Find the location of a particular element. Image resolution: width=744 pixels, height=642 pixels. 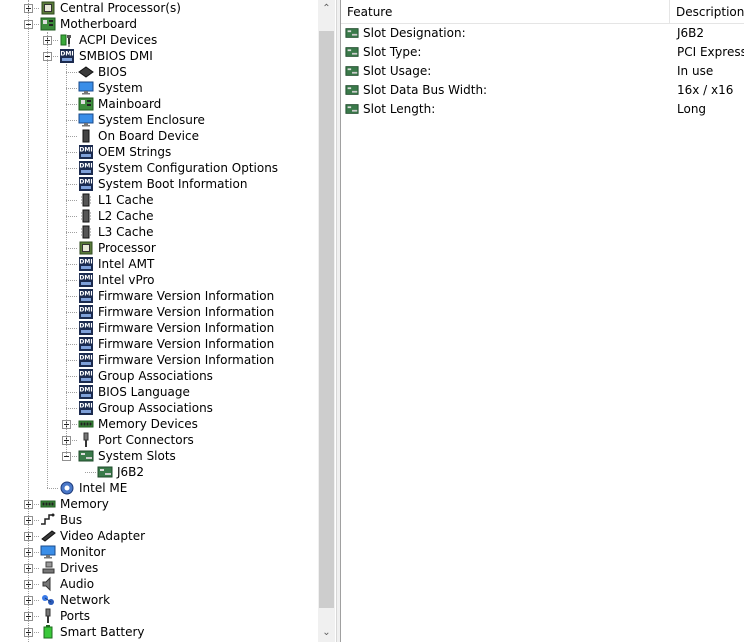

scroll-up-arrow-icon: ⌃ is located at coordinates (326, 8).